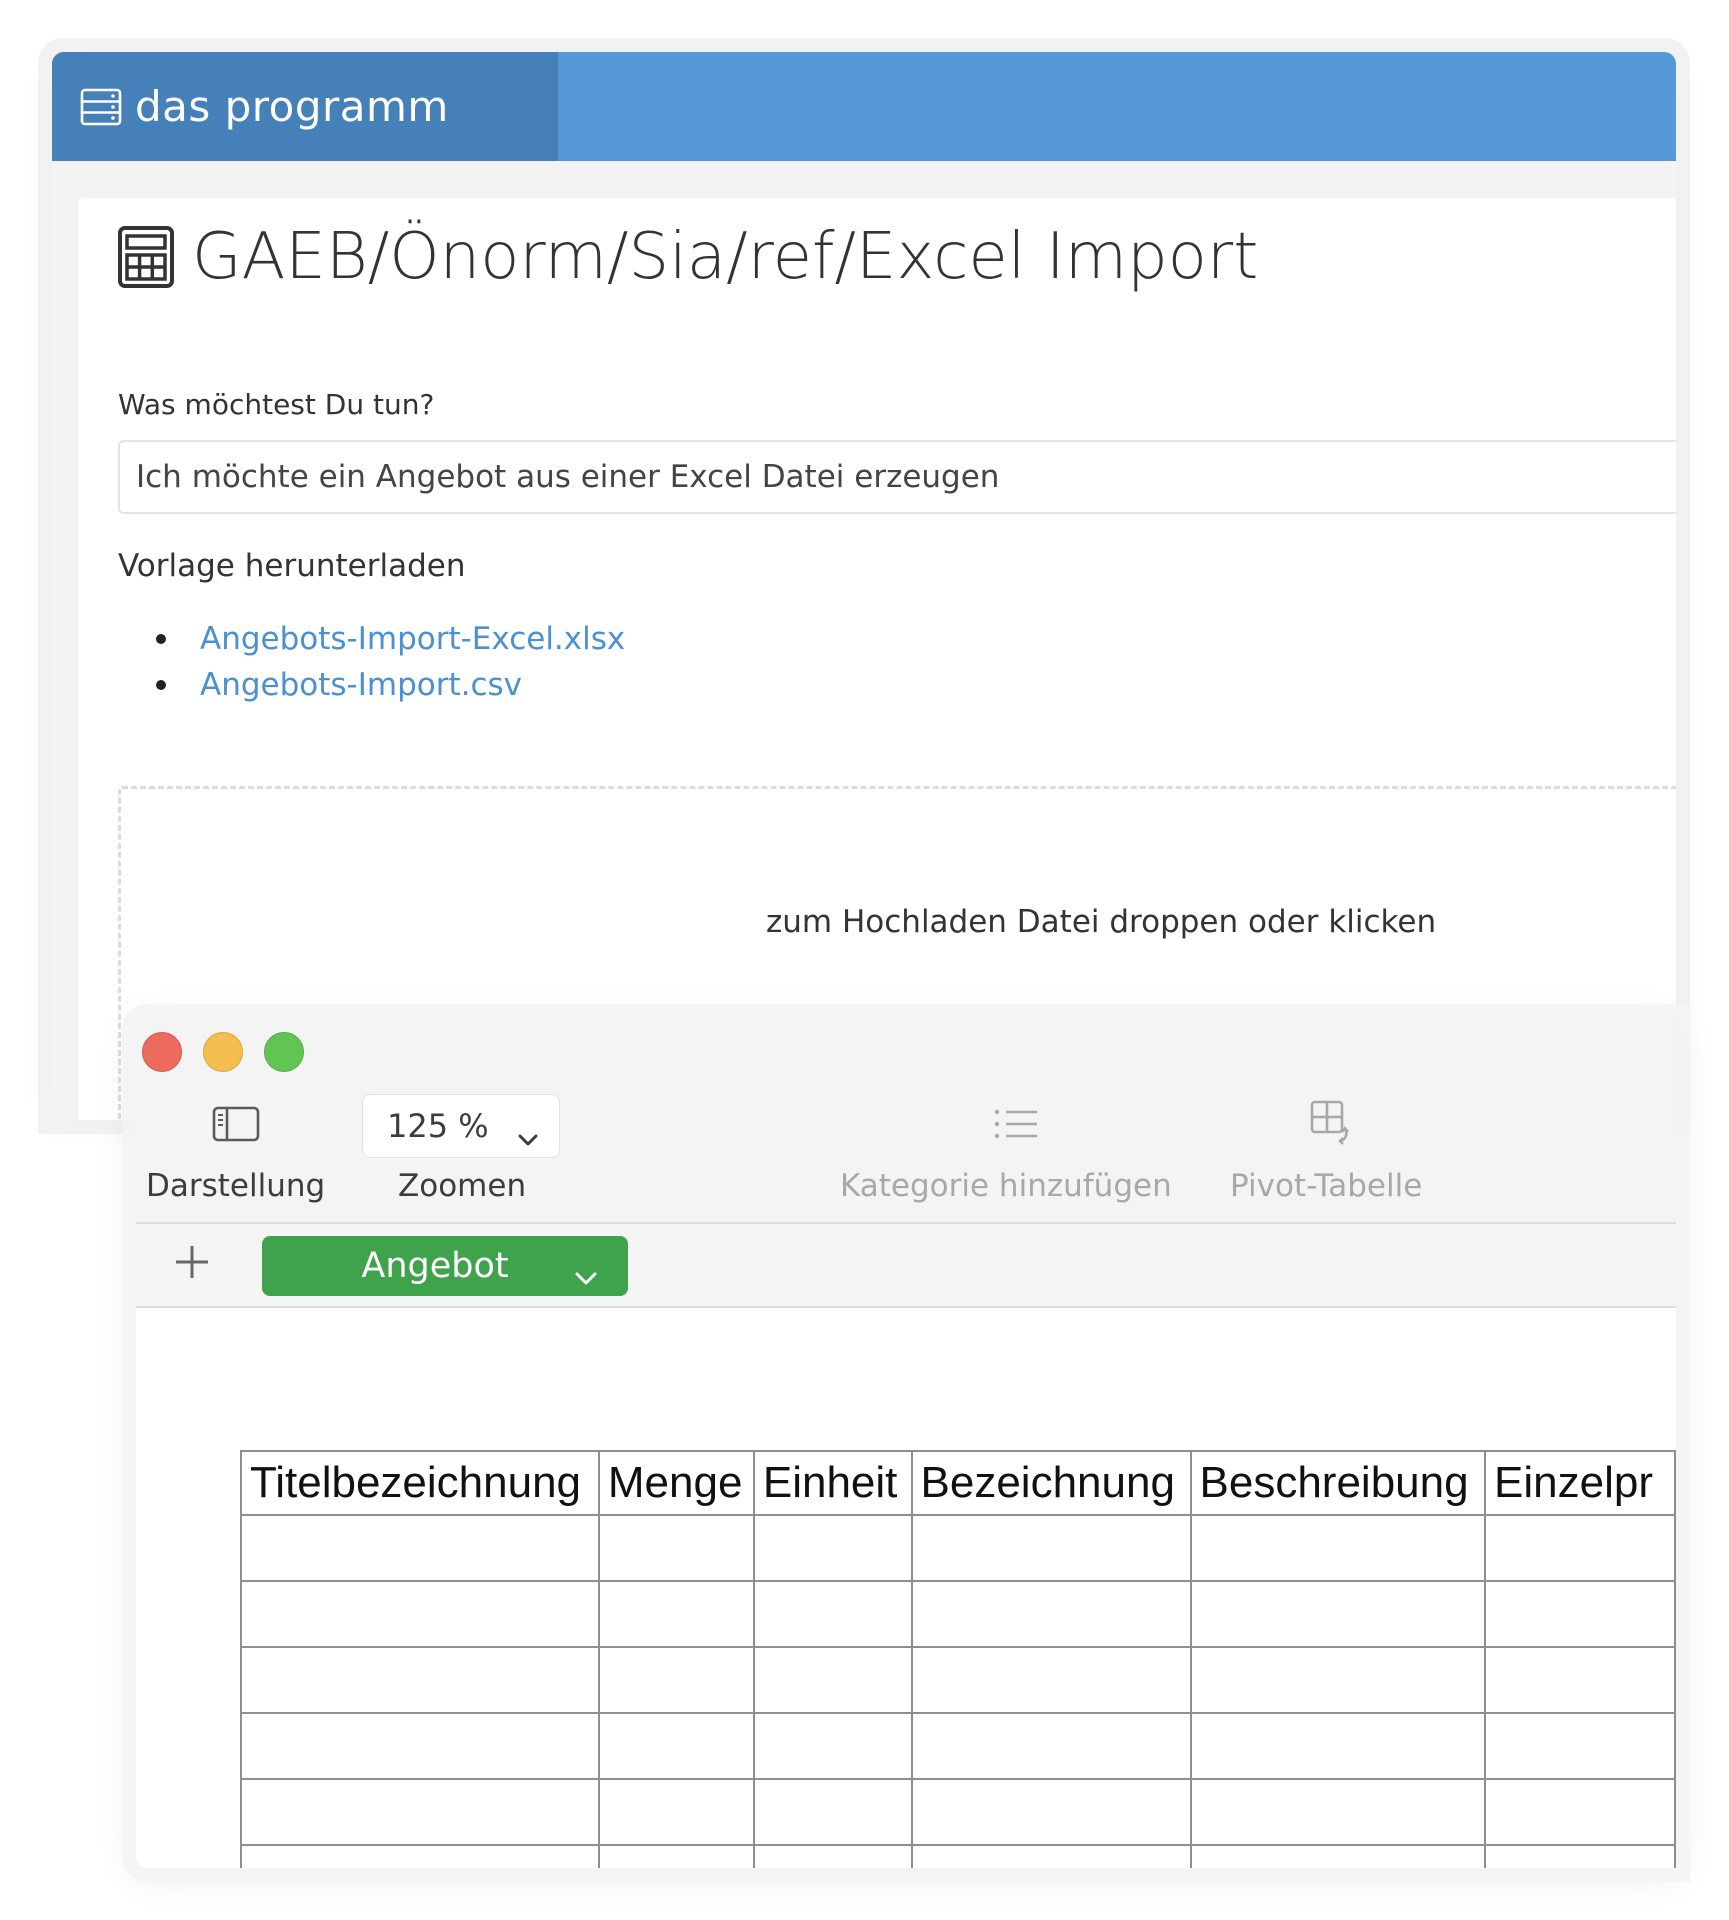  Describe the element at coordinates (420, 1483) in the screenshot. I see `column-header: Titelbezeichnung` at that location.